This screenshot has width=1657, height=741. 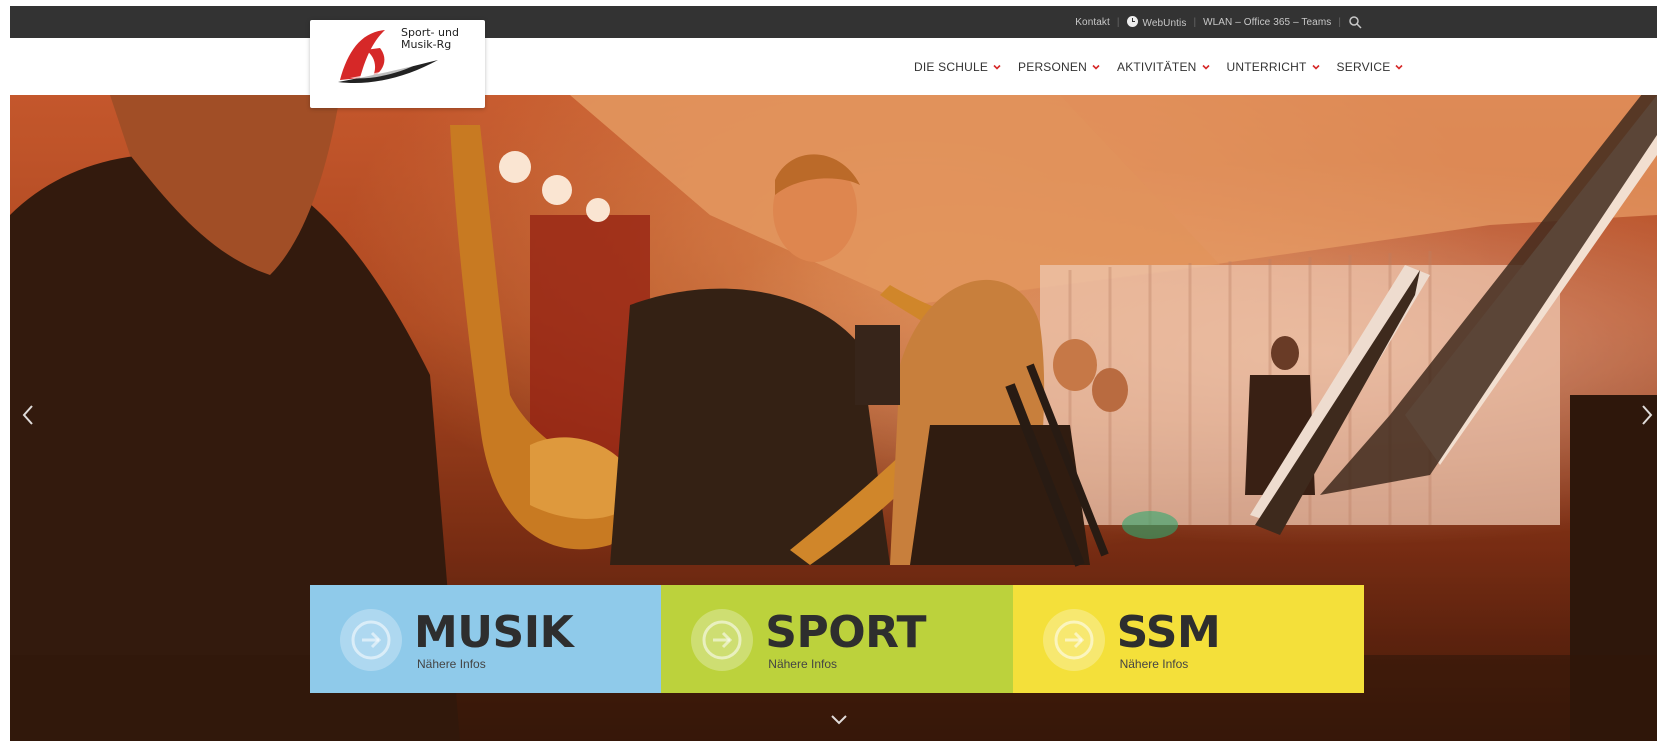 What do you see at coordinates (1168, 632) in the screenshot?
I see `tile-title: SSM` at bounding box center [1168, 632].